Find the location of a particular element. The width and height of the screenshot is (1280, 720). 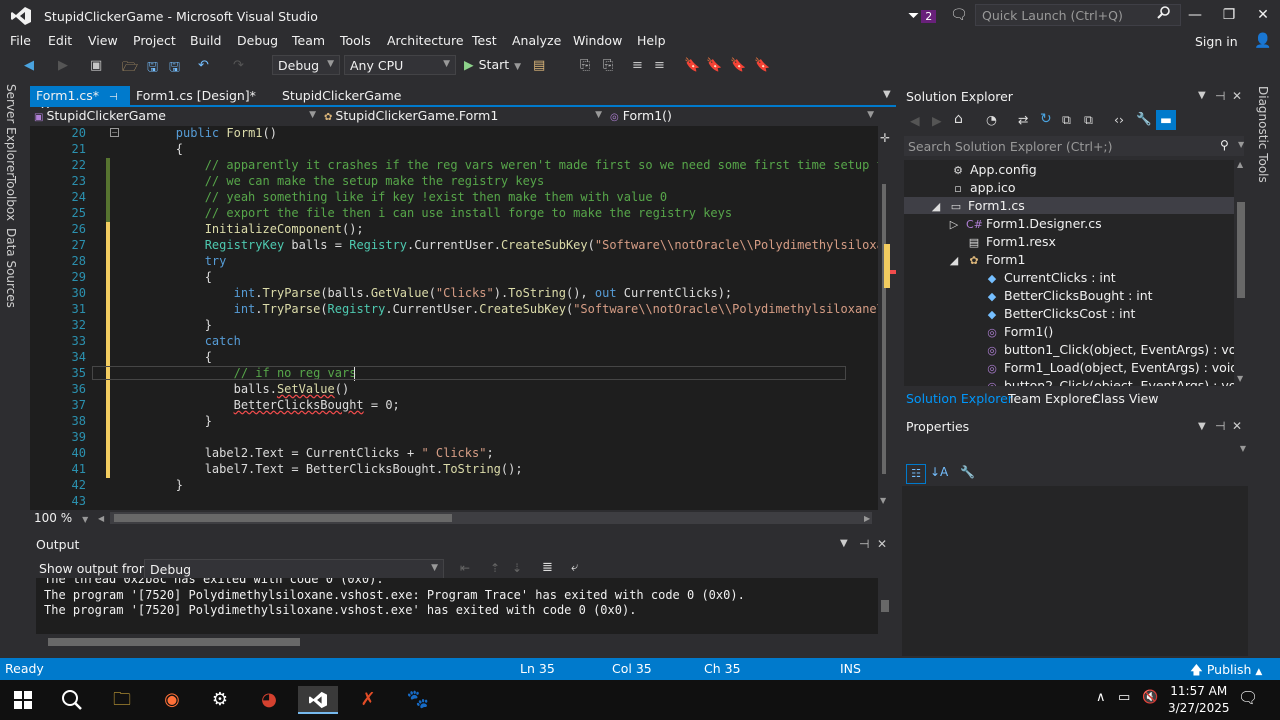

show-all-files-icon: ⧉ is located at coordinates (1088, 120).